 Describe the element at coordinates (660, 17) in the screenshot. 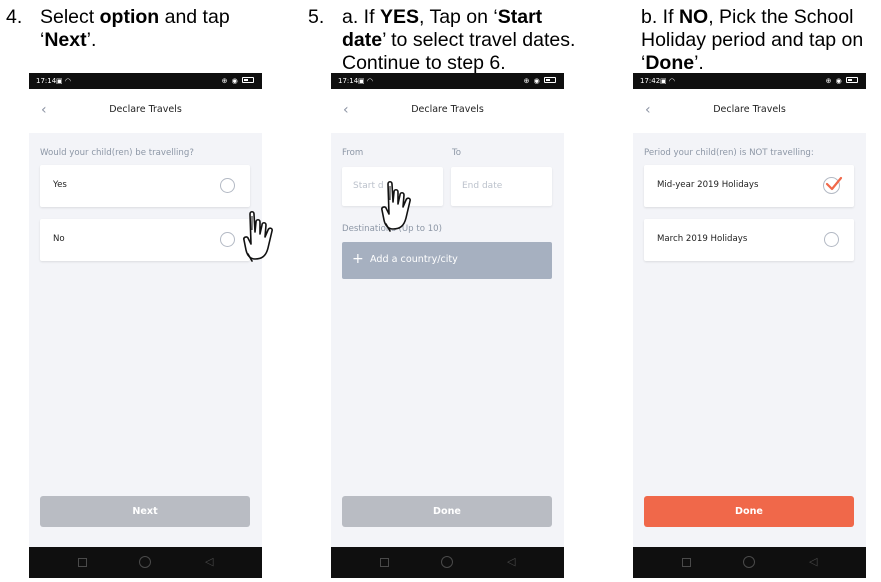

I see `step-text: b. If` at that location.